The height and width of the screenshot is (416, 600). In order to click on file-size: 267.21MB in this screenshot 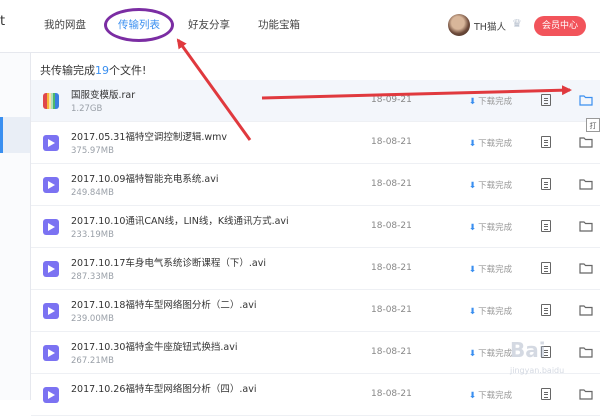, I will do `click(92, 361)`.